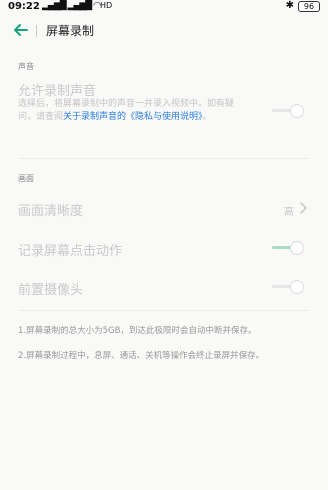 This screenshot has height=490, width=328. Describe the element at coordinates (71, 6) in the screenshot. I see `signal-icon: ▂▄▆█ ▂▄▆█ ◠` at that location.